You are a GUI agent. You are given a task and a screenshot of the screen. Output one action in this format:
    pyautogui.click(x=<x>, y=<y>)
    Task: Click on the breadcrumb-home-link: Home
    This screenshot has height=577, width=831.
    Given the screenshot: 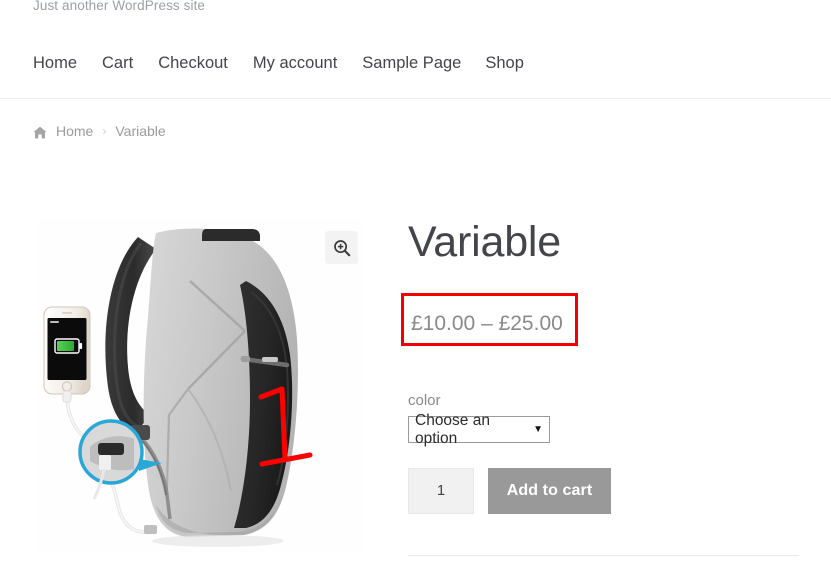 What is the action you would take?
    pyautogui.click(x=74, y=131)
    